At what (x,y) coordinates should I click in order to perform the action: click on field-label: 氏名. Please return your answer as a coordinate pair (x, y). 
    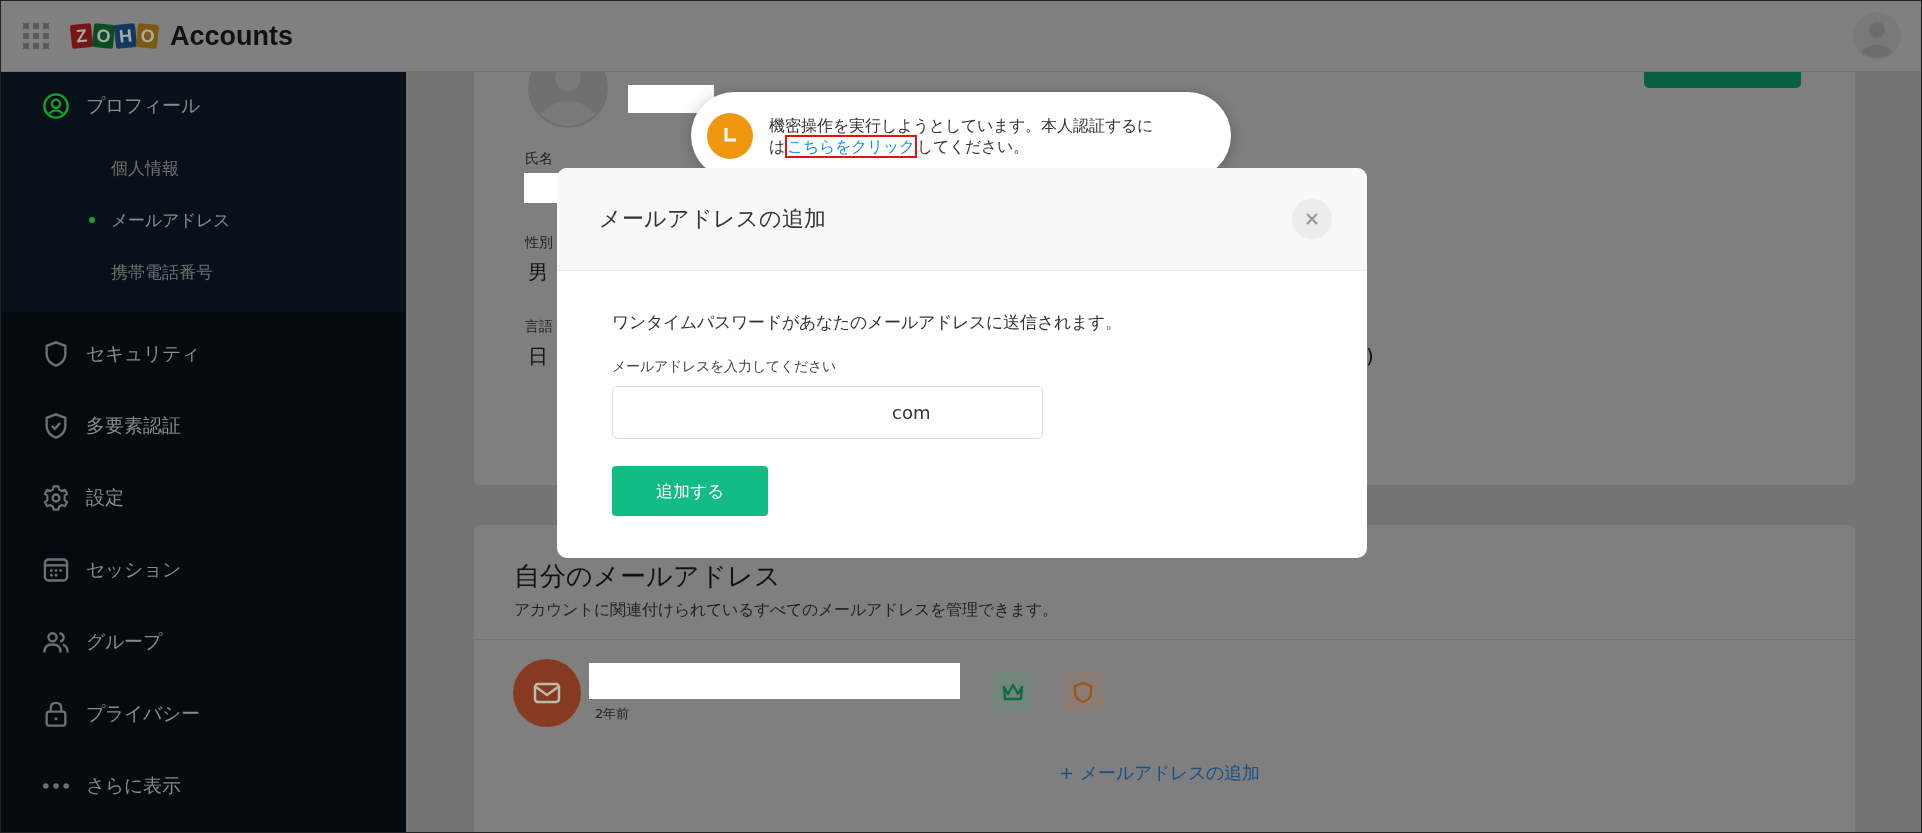
    Looking at the image, I should click on (539, 159).